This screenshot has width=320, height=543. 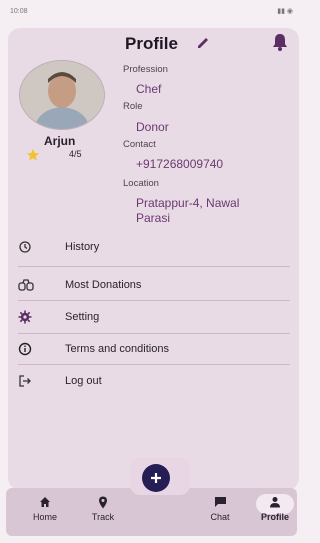 I want to click on page-title-row: Profile, so click(x=151, y=44).